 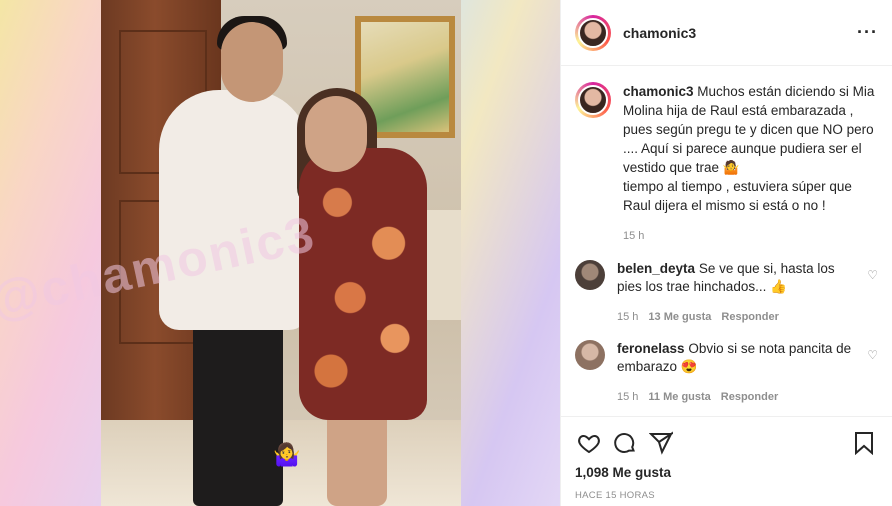 I want to click on caption-meta: 15 h, so click(x=750, y=236).